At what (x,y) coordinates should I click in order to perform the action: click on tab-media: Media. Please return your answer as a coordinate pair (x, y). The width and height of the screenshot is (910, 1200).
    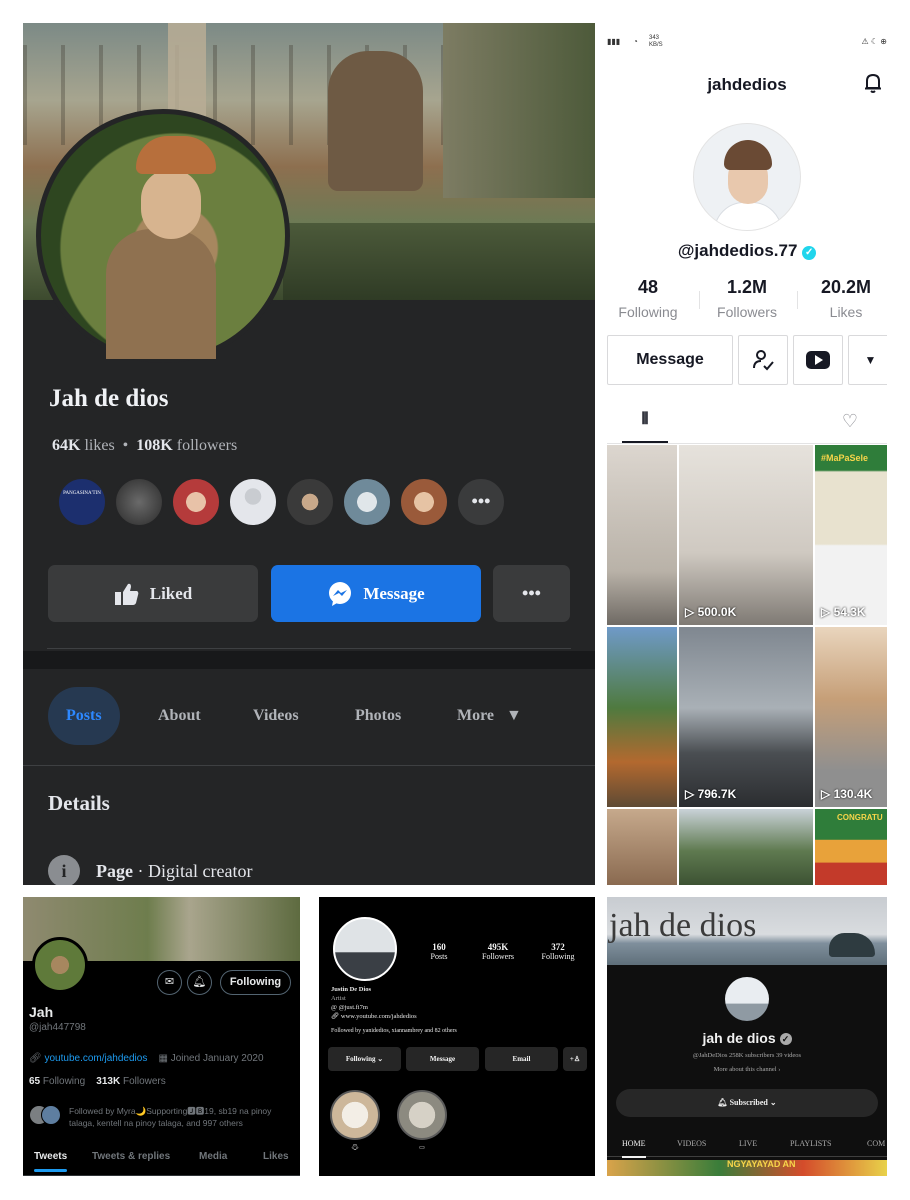
    Looking at the image, I should click on (213, 1156).